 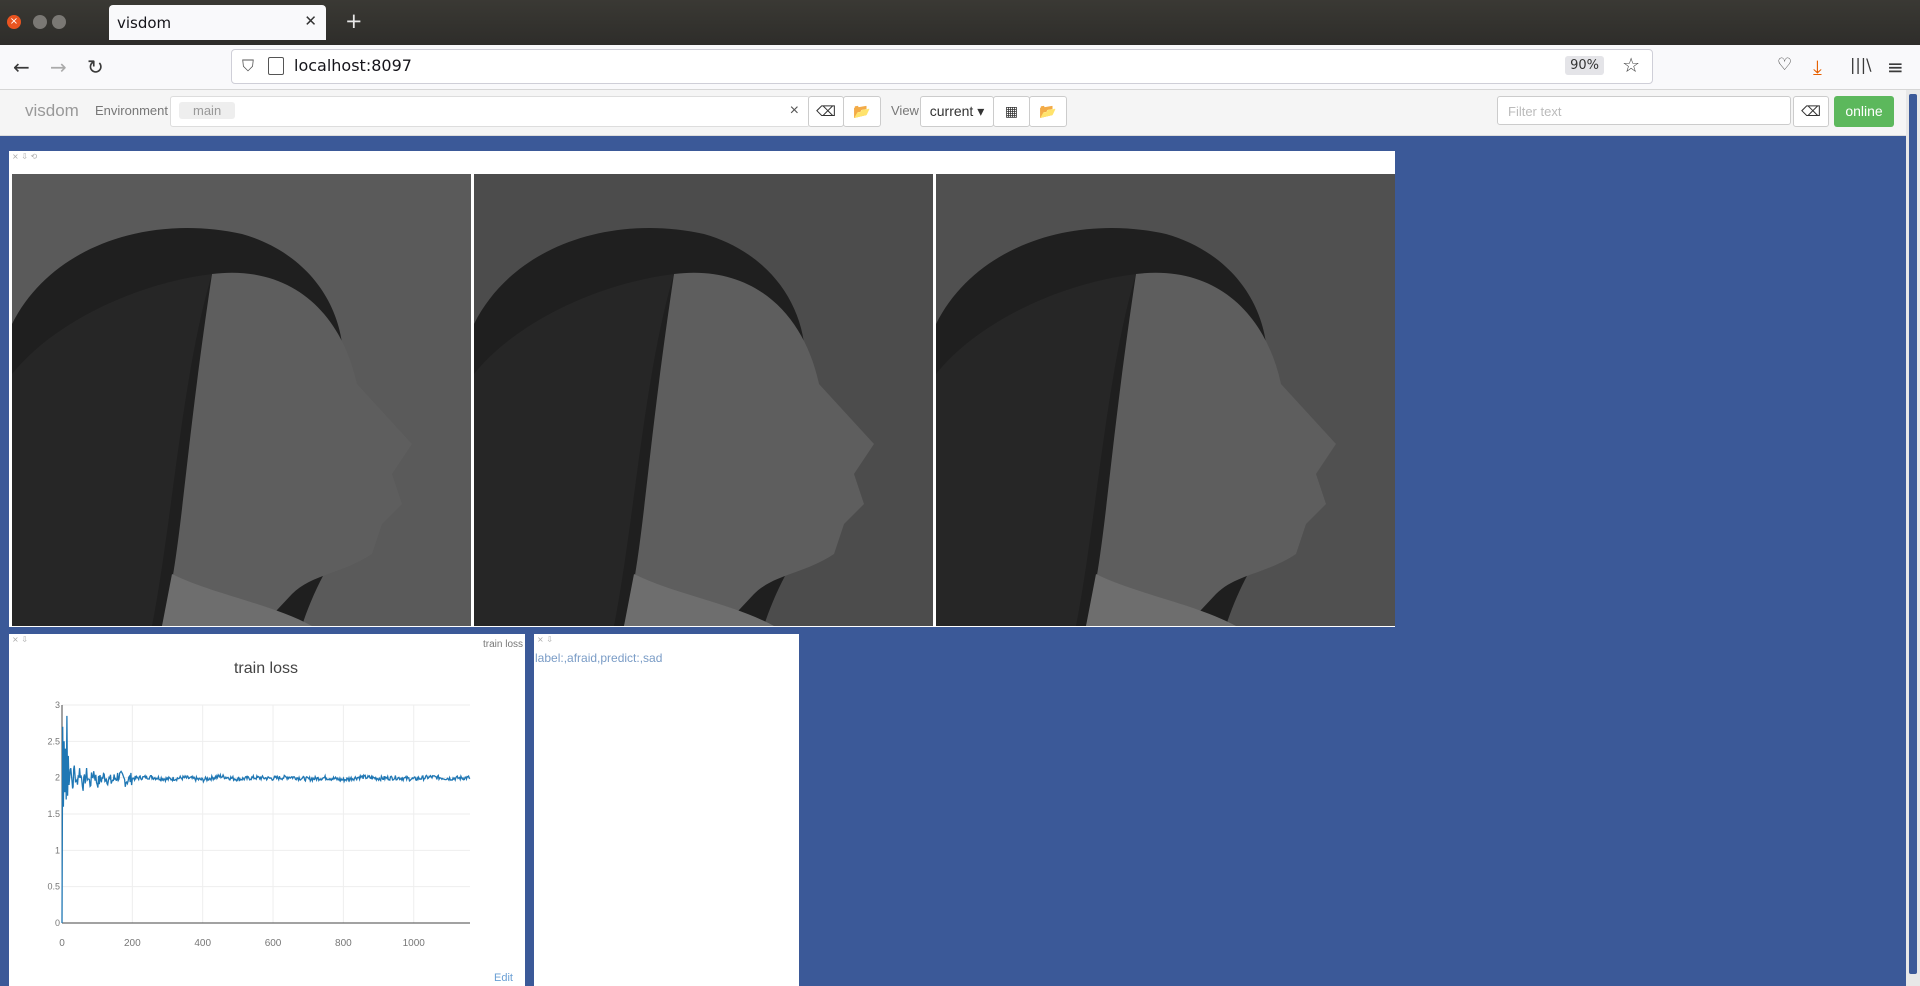 What do you see at coordinates (53, 741) in the screenshot?
I see `y-tick-label: 2.5` at bounding box center [53, 741].